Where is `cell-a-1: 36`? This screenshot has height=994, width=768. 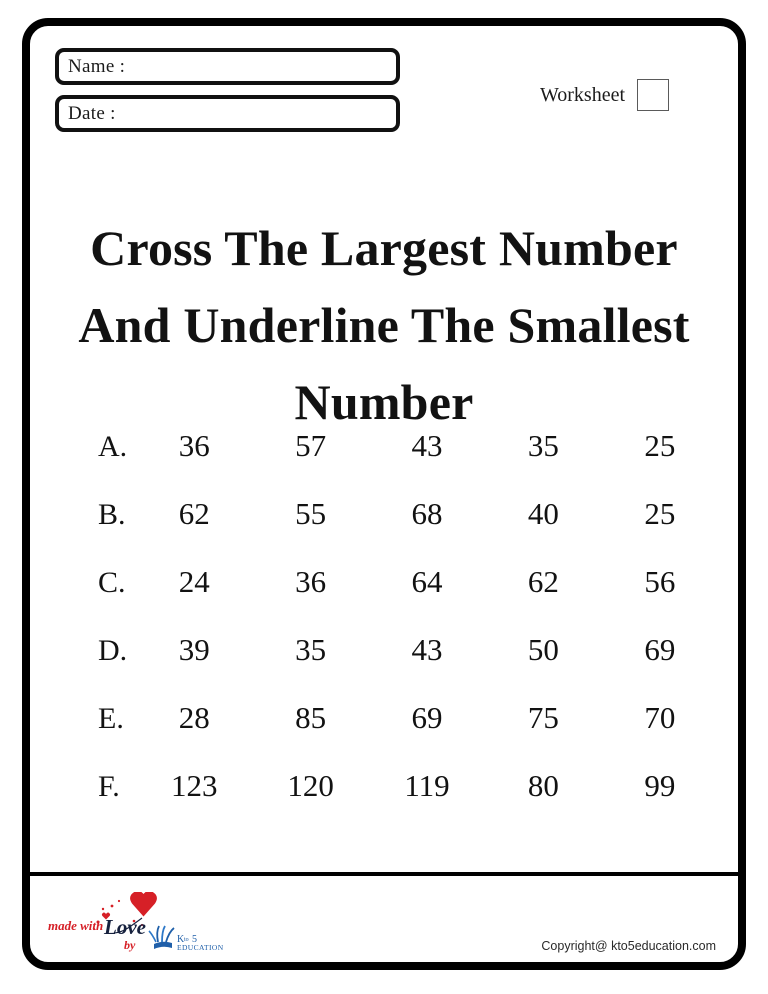
cell-a-1: 36 is located at coordinates (194, 446).